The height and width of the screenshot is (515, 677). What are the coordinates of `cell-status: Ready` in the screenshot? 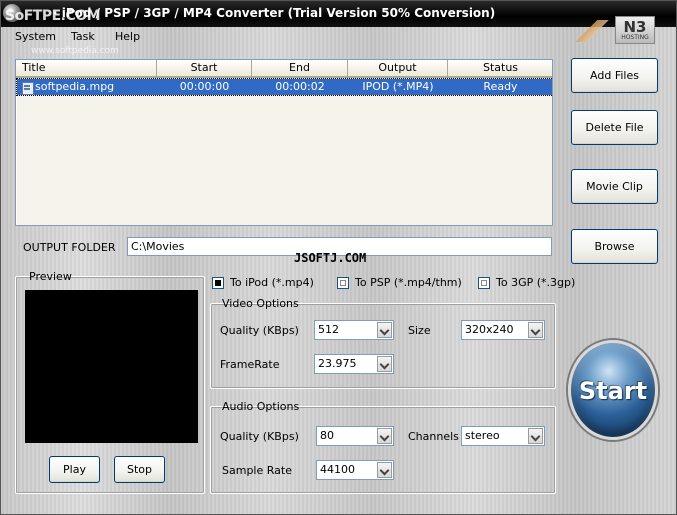 It's located at (500, 86).